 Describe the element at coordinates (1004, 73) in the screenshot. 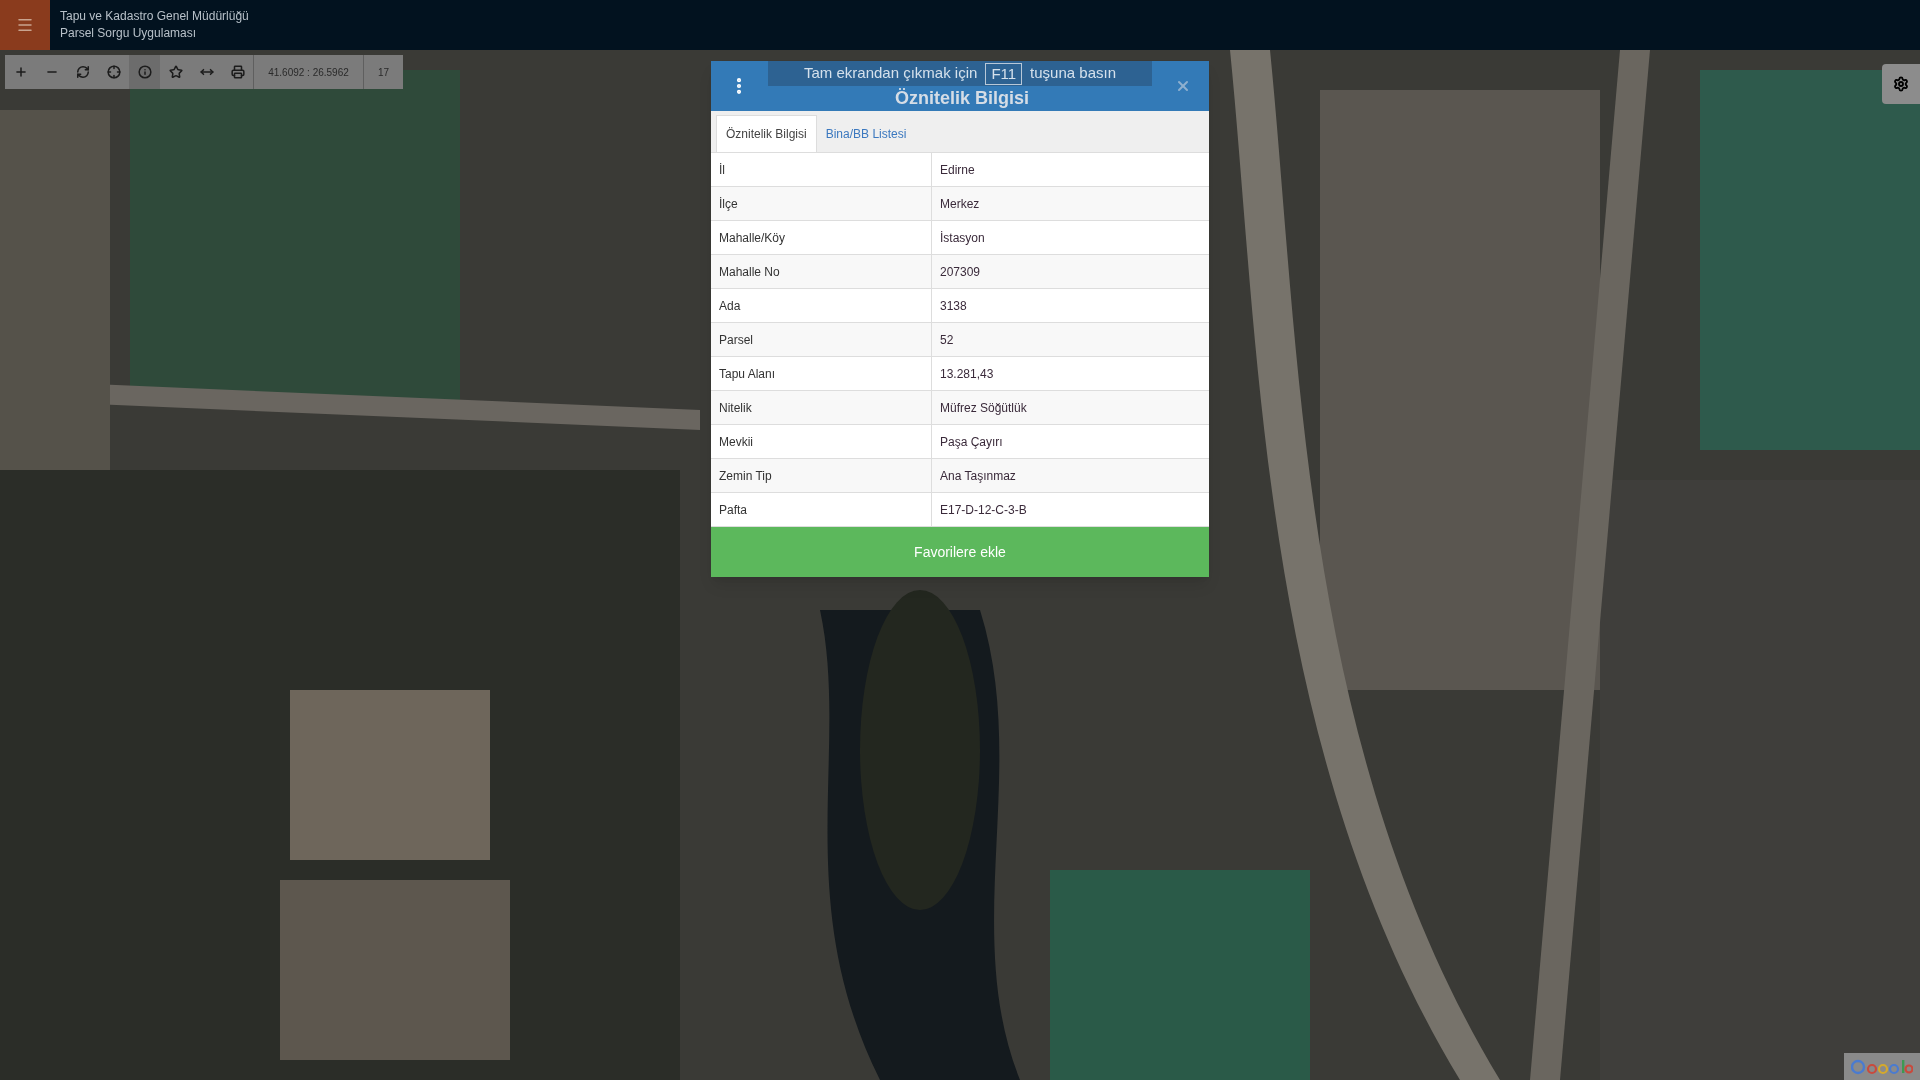

I see `key-label: F11` at that location.